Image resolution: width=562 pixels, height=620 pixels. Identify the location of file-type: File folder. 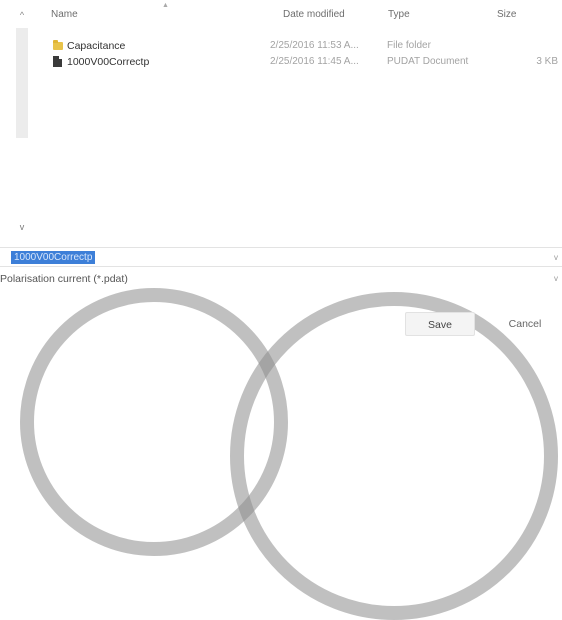
(409, 45).